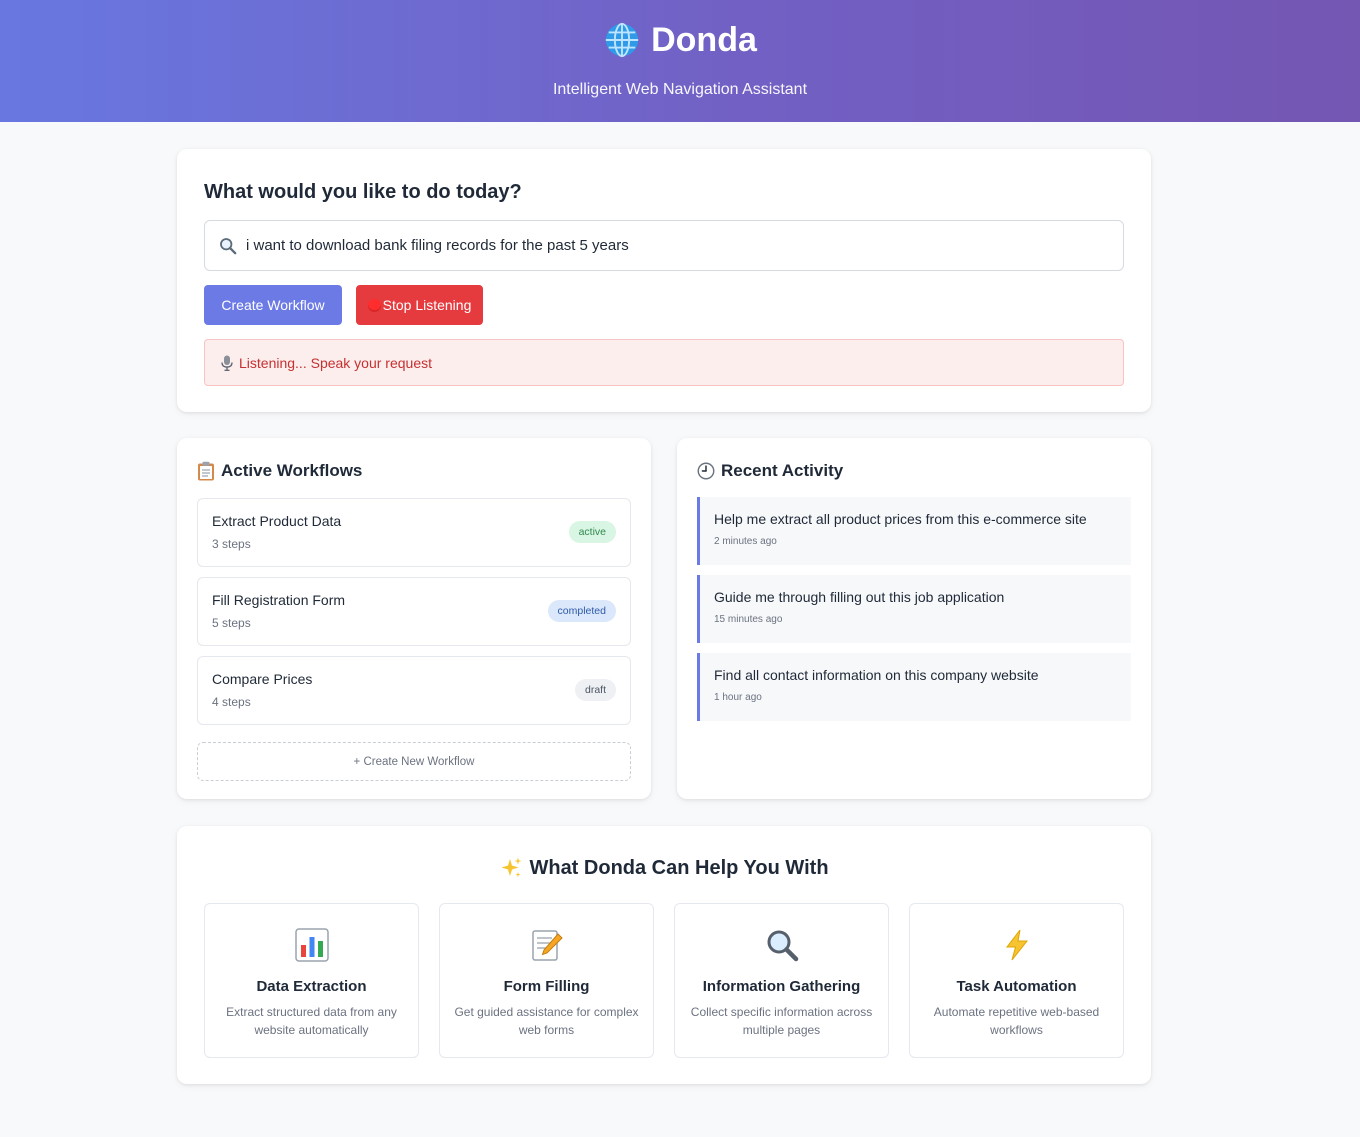 The height and width of the screenshot is (1137, 1360). What do you see at coordinates (782, 946) in the screenshot?
I see `magnifier-icon` at bounding box center [782, 946].